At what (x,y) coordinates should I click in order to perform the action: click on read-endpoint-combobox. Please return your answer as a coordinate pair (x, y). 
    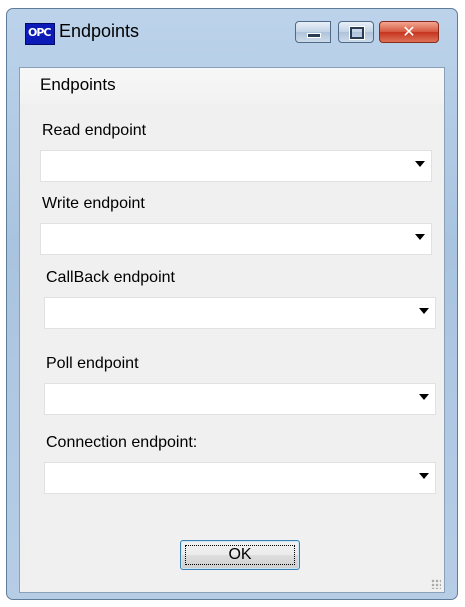
    Looking at the image, I should click on (236, 166).